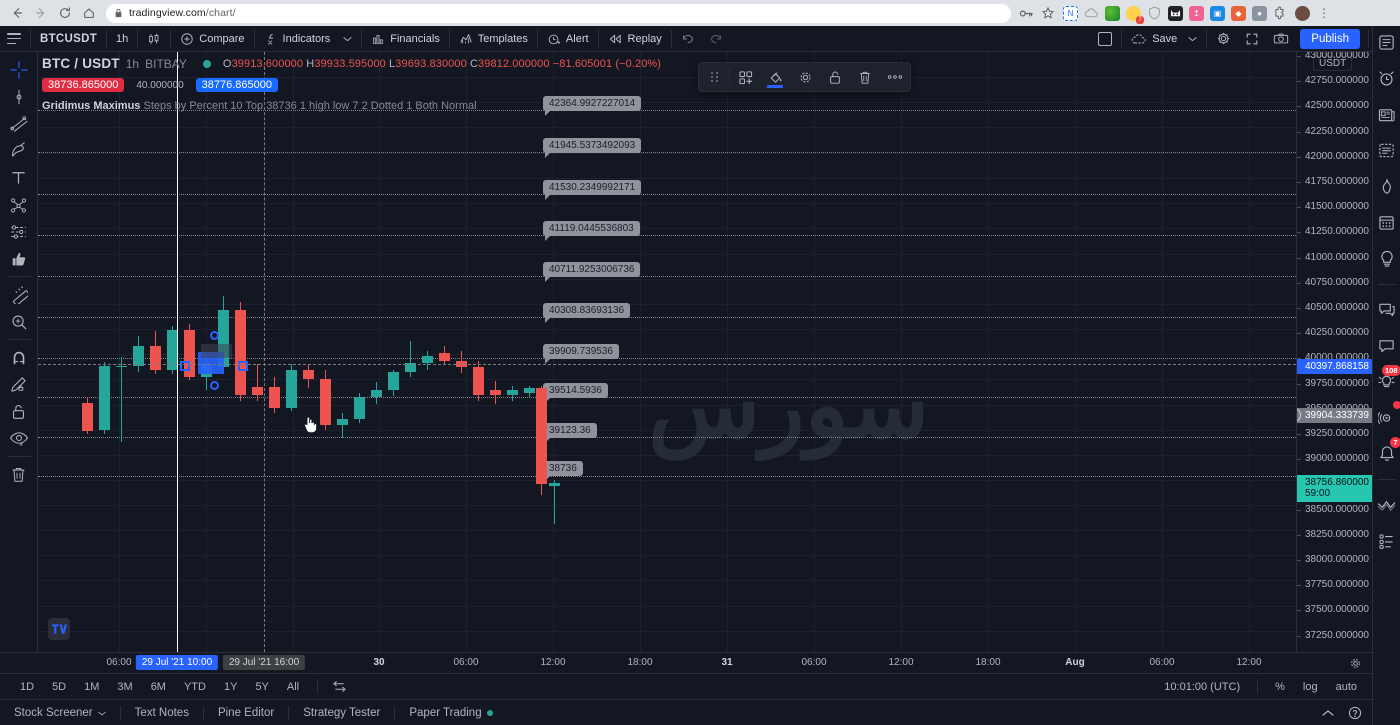 This screenshot has width=1400, height=725. I want to click on alert-button: Alert, so click(568, 39).